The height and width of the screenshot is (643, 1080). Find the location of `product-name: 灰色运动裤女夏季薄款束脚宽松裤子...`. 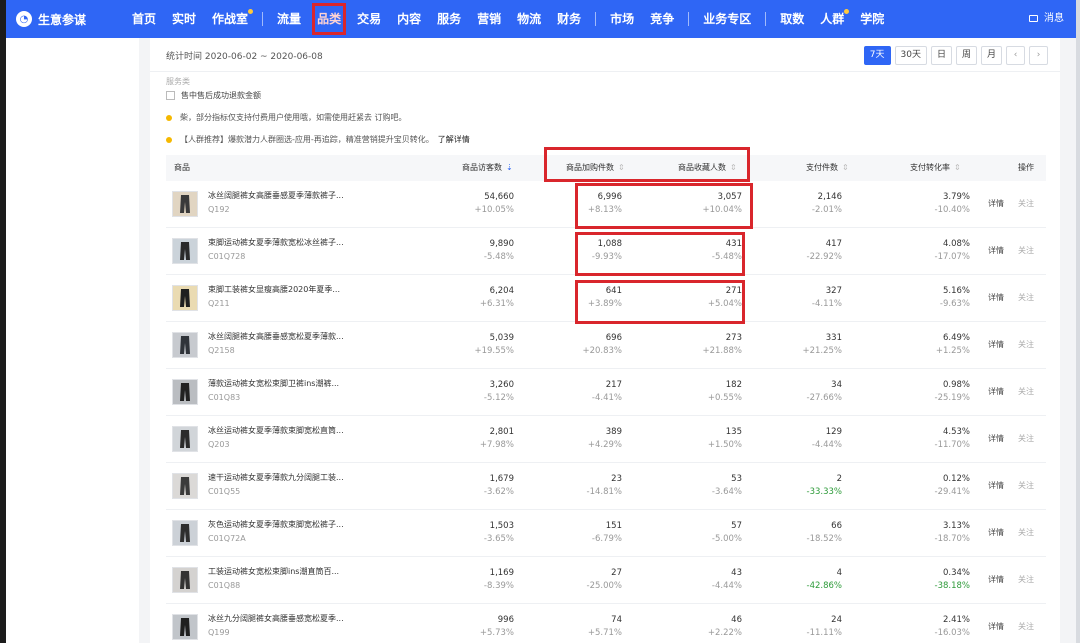

product-name: 灰色运动裤女夏季薄款束脚宽松裤子... is located at coordinates (276, 524).